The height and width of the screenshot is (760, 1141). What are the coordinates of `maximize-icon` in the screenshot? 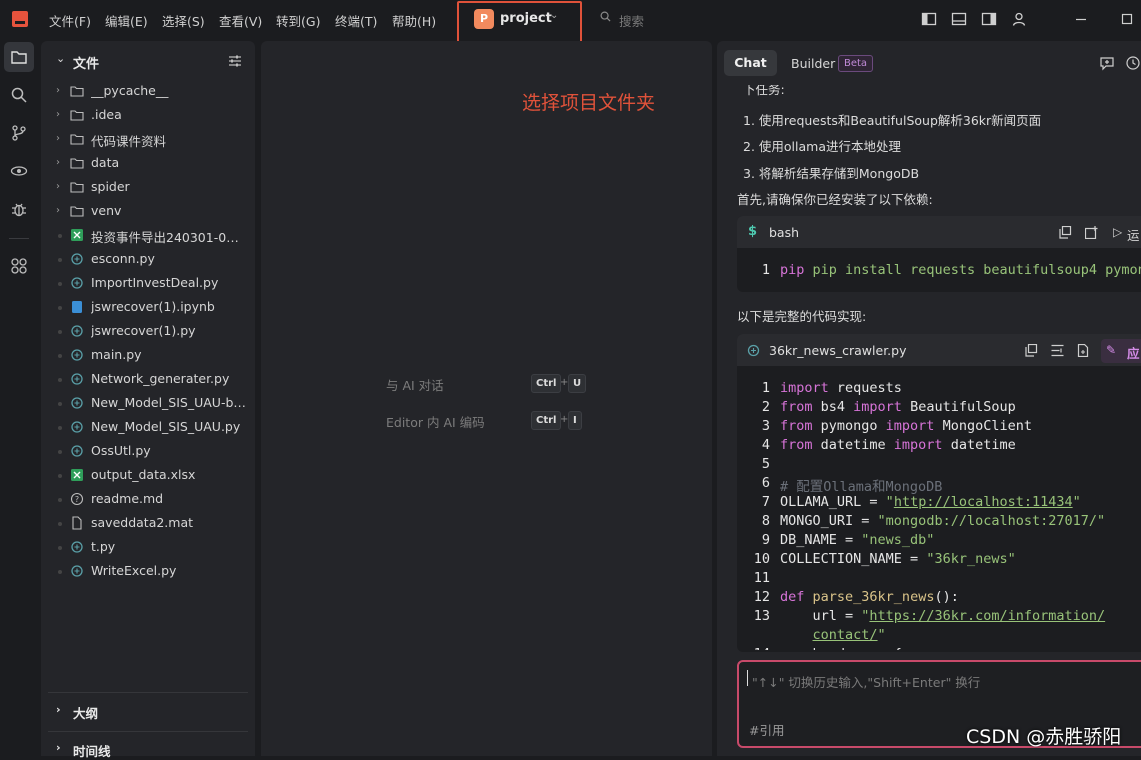 It's located at (1127, 19).